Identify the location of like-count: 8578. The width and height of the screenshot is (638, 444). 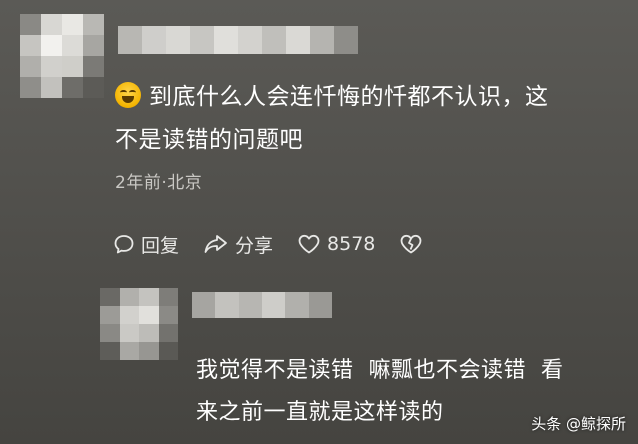
(351, 244).